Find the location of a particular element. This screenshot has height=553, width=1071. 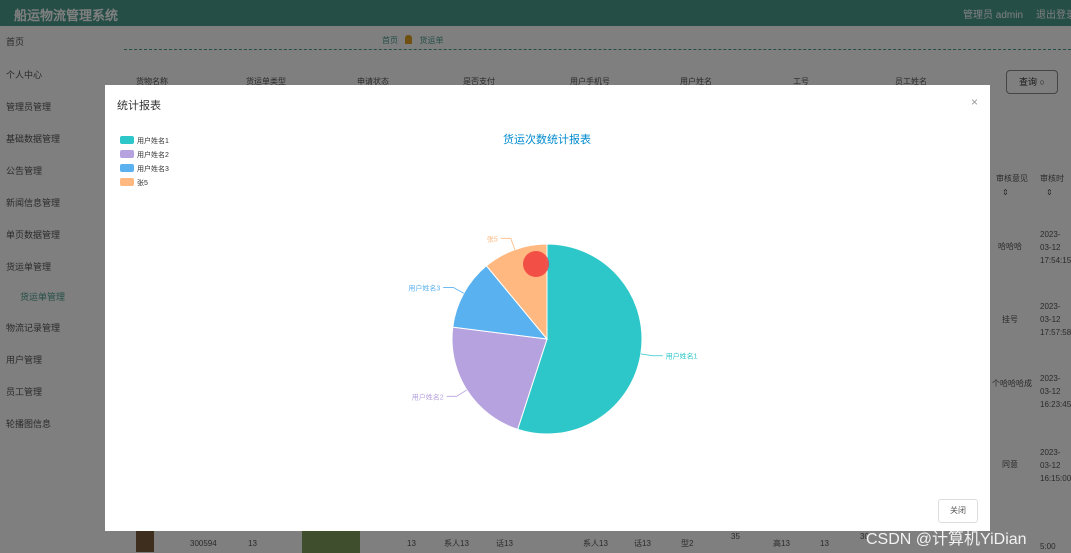

pie-slice-label: 张5 is located at coordinates (492, 238).